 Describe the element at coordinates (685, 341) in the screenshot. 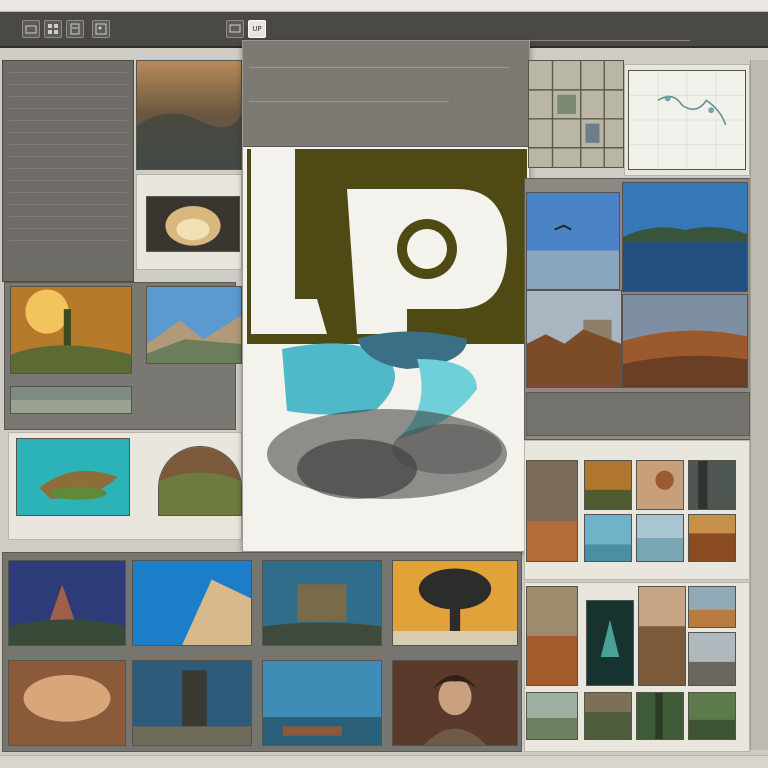

I see `thumbnail-autumn-coast` at that location.